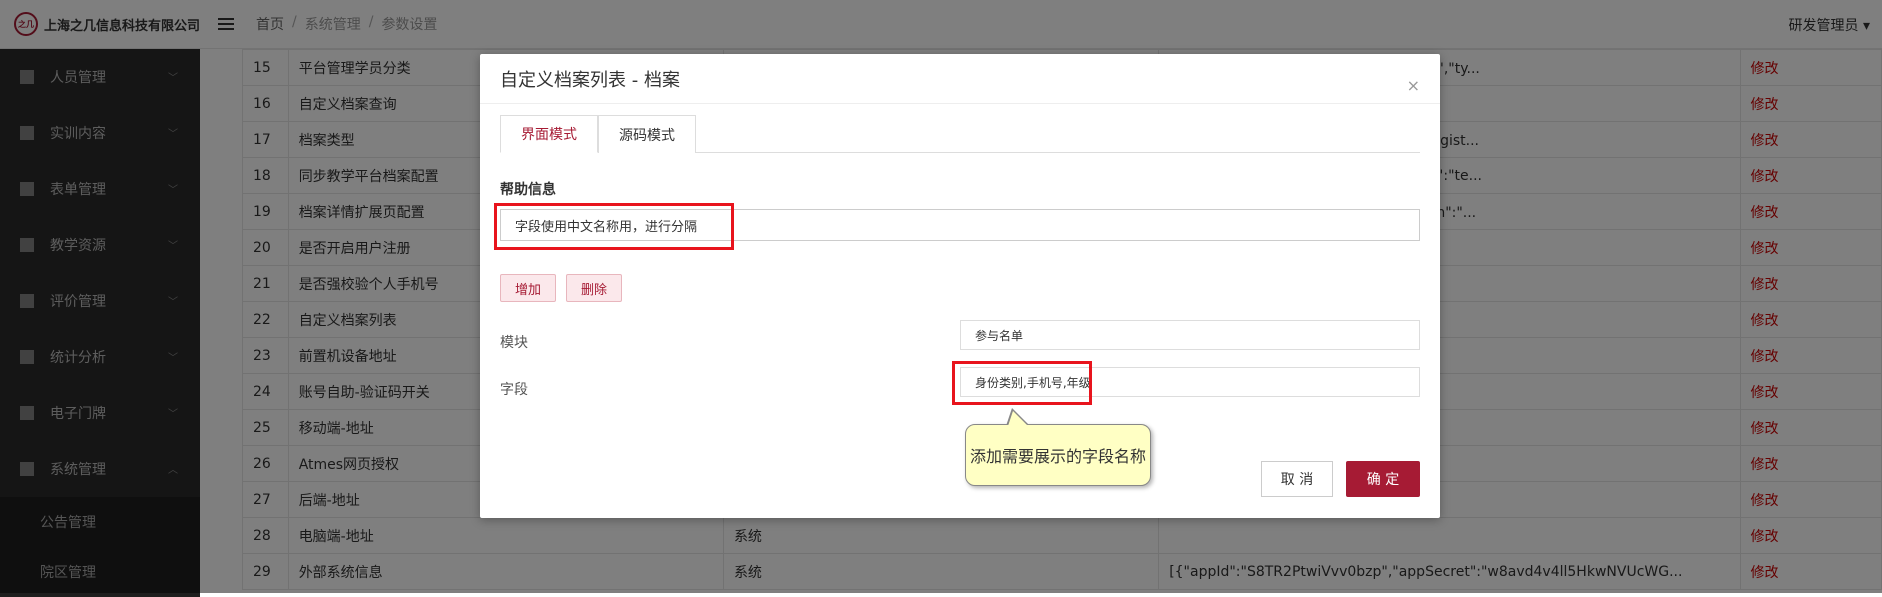 The height and width of the screenshot is (597, 1882). What do you see at coordinates (1190, 335) in the screenshot?
I see `module-input: 参与名单` at bounding box center [1190, 335].